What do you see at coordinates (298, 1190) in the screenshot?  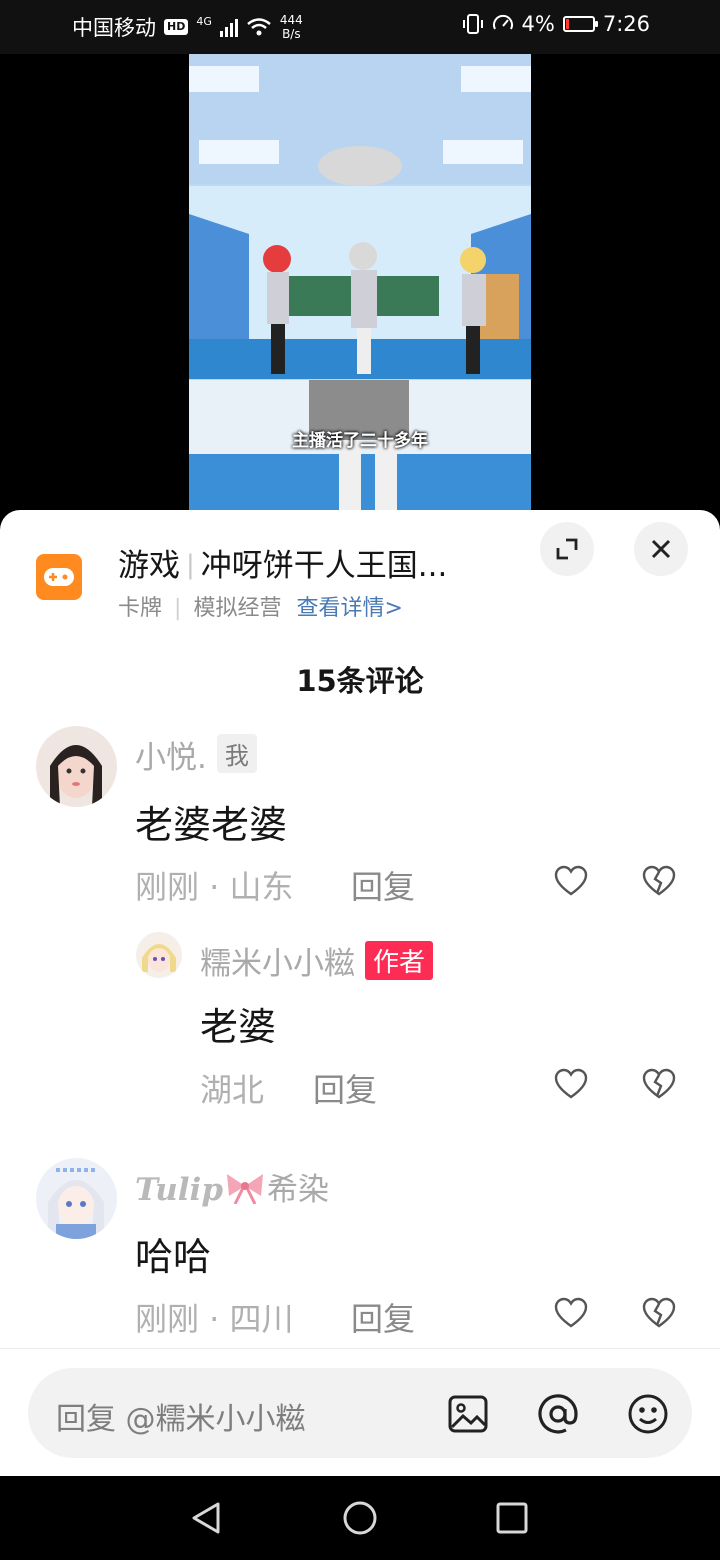 I see `username-suffix: 希染` at bounding box center [298, 1190].